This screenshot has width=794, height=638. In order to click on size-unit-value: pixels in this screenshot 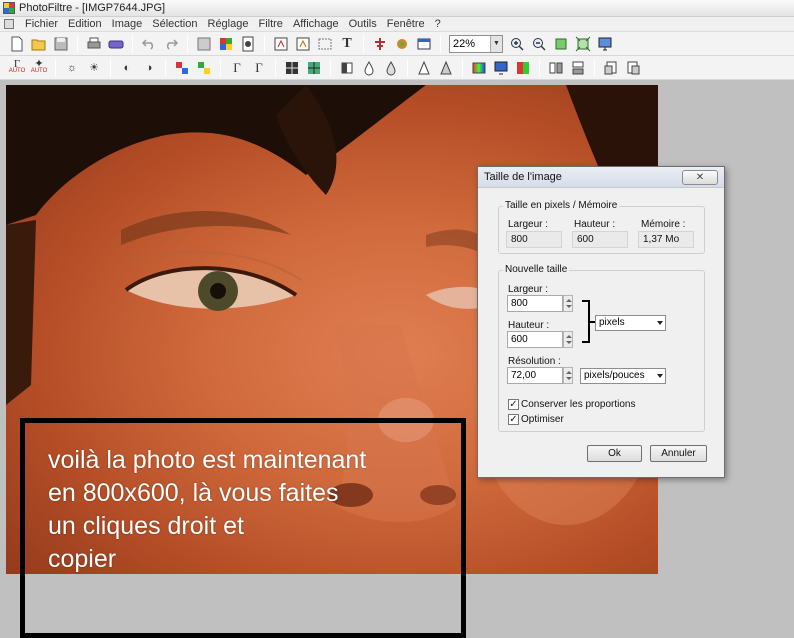, I will do `click(612, 322)`.